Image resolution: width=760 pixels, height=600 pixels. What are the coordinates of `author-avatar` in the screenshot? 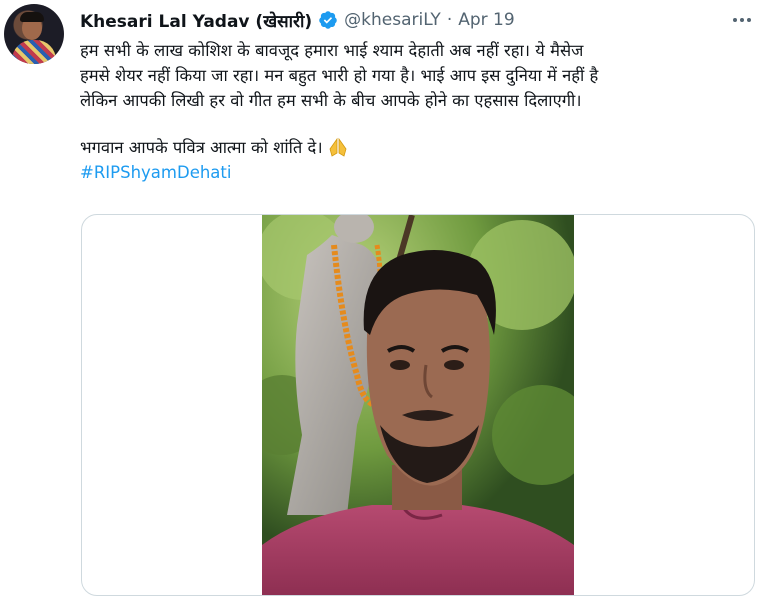 It's located at (34, 34).